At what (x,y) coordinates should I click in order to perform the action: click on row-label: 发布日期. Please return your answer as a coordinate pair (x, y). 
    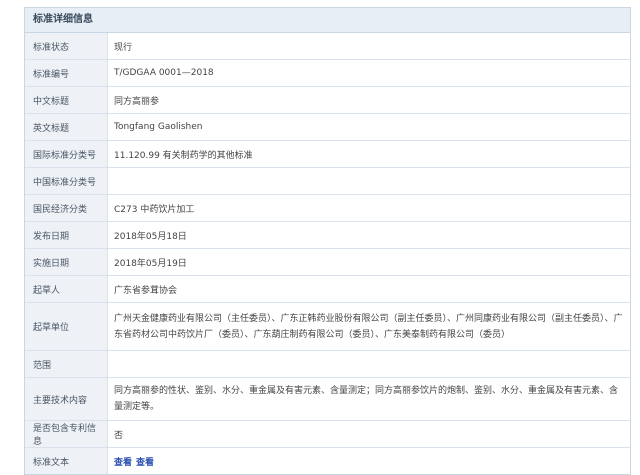
    Looking at the image, I should click on (66, 235).